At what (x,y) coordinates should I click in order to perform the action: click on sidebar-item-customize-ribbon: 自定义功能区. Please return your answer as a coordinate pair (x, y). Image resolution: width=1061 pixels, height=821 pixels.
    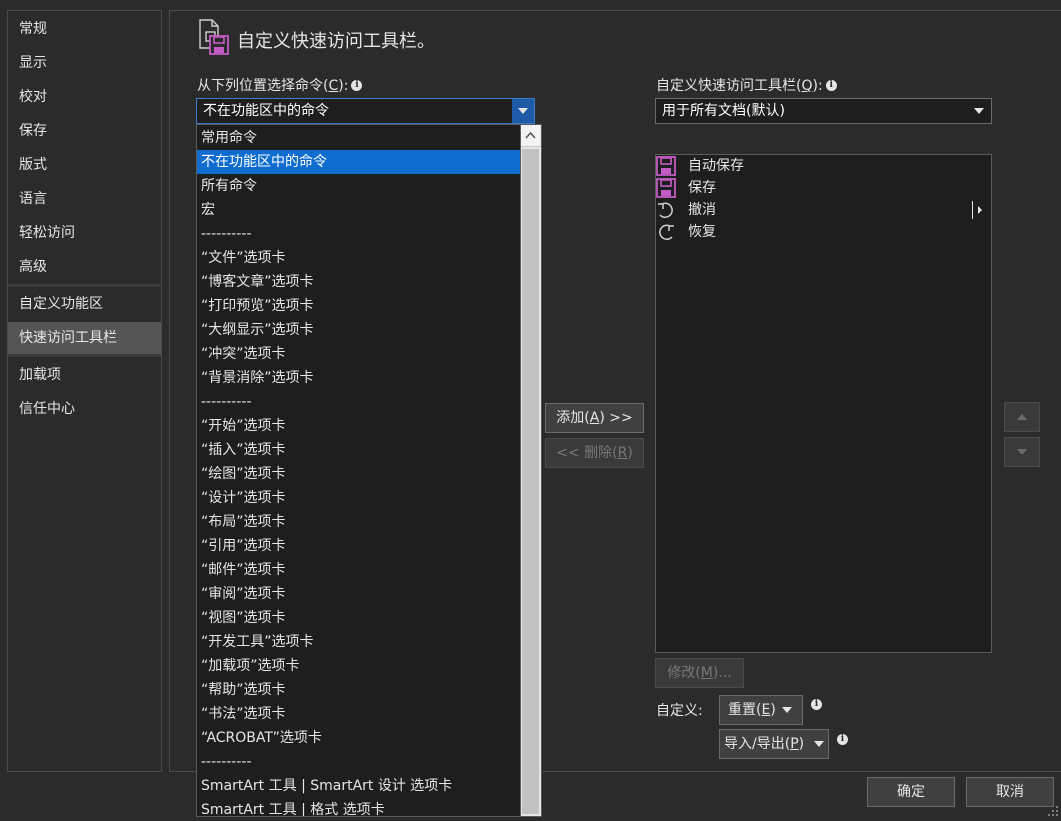
    Looking at the image, I should click on (84, 304).